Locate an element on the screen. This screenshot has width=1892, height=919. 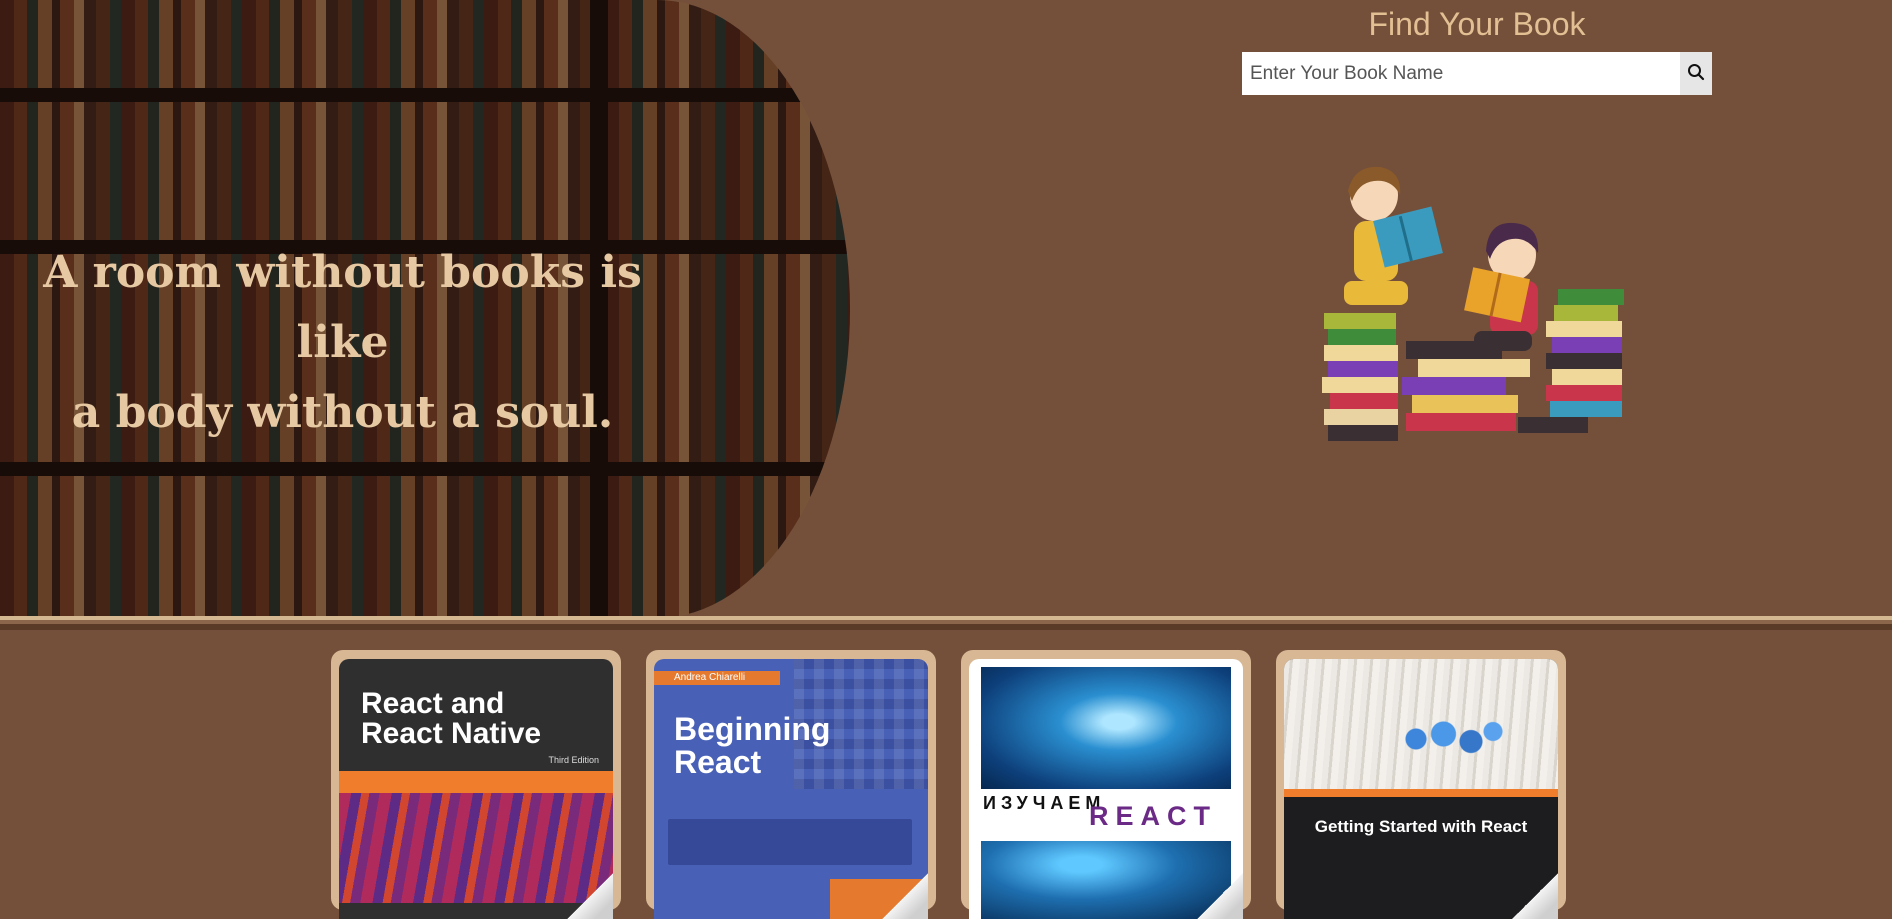
book-cover: ИЗУЧАЕМ REACT is located at coordinates (1106, 789).